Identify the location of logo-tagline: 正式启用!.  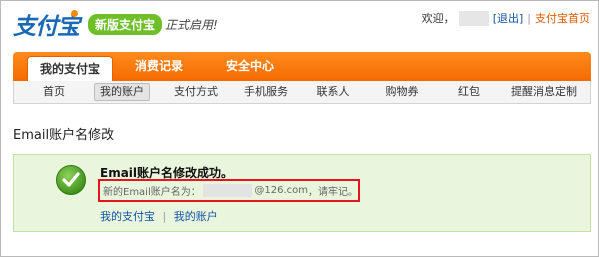
(191, 24).